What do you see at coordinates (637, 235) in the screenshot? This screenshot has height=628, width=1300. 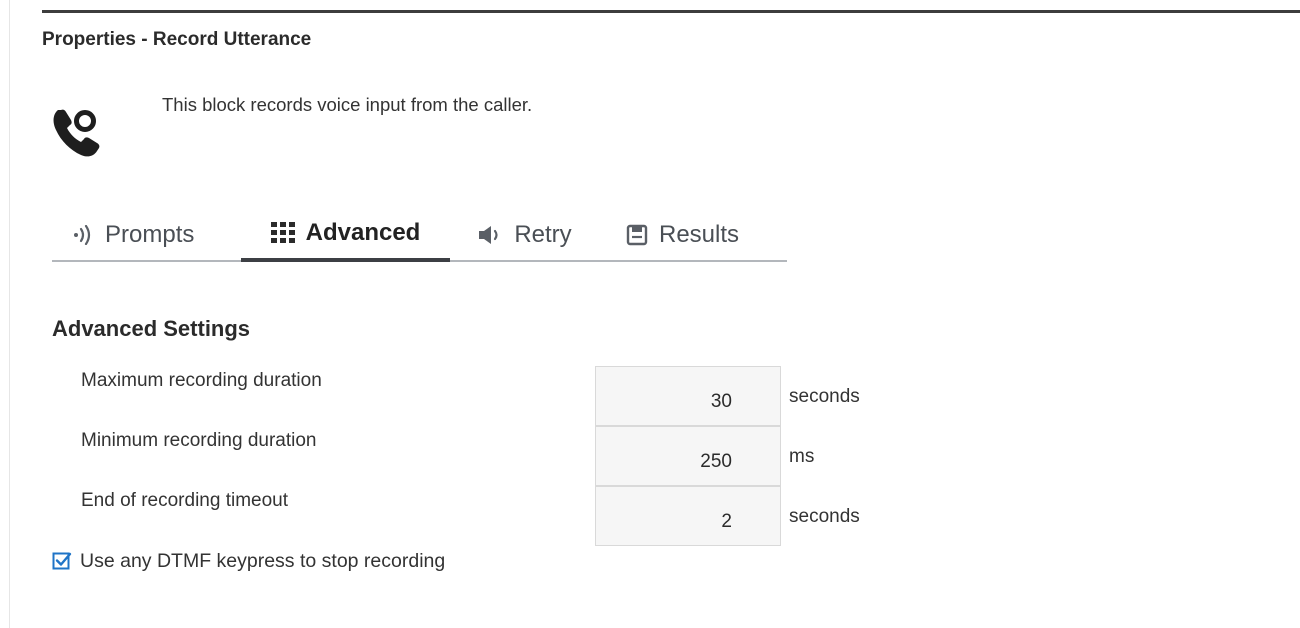 I see `save-disk-icon` at bounding box center [637, 235].